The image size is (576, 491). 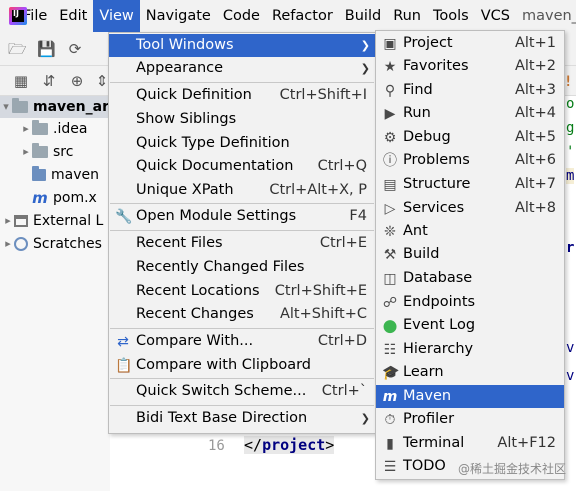 What do you see at coordinates (242, 68) in the screenshot?
I see `menu-item-appearance: Appearance ❯` at bounding box center [242, 68].